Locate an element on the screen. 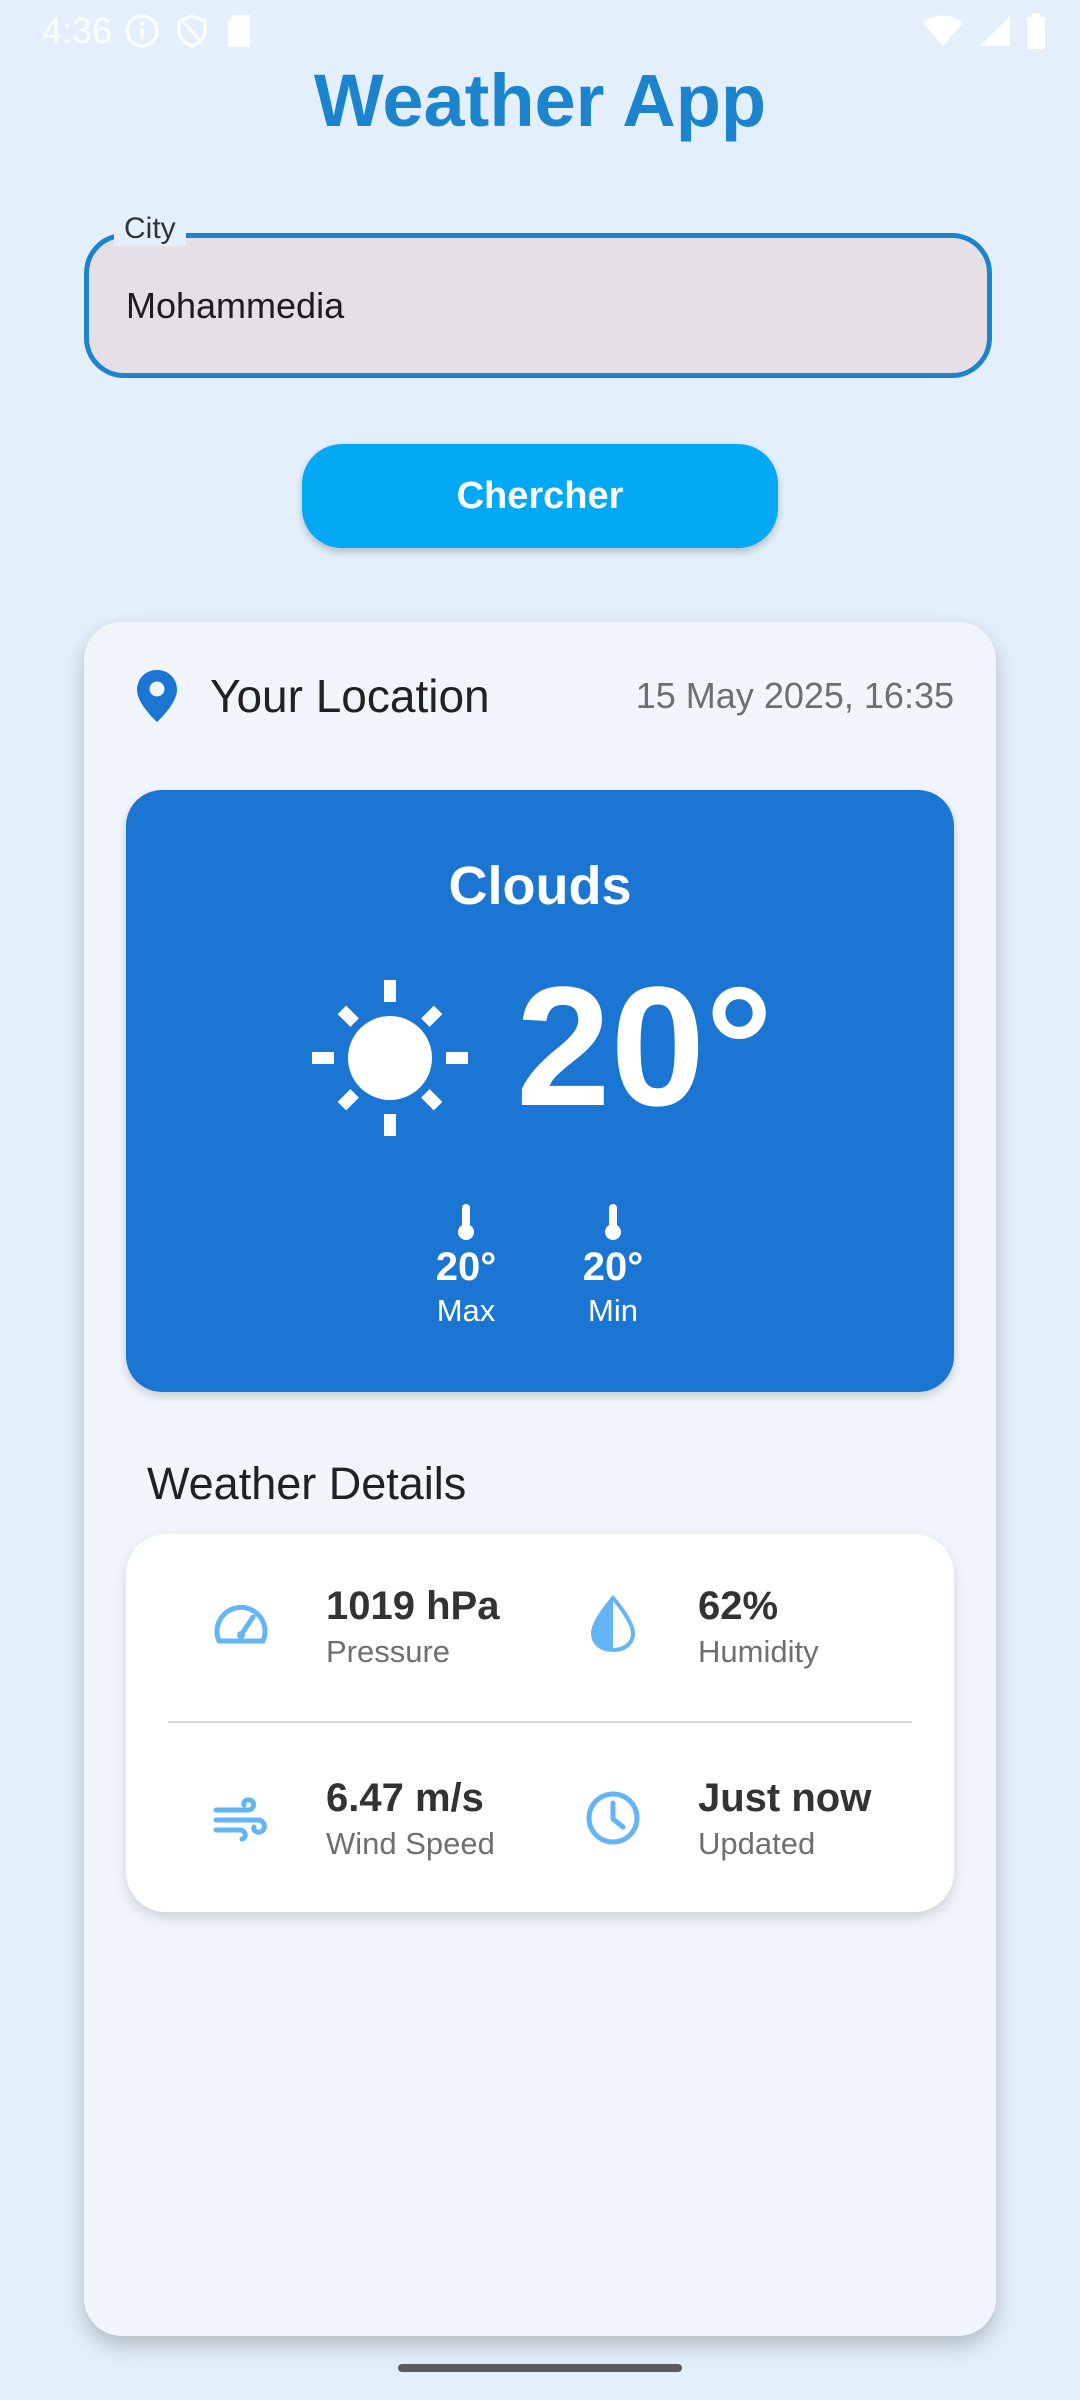 The image size is (1080, 2400). details-divider is located at coordinates (540, 1722).